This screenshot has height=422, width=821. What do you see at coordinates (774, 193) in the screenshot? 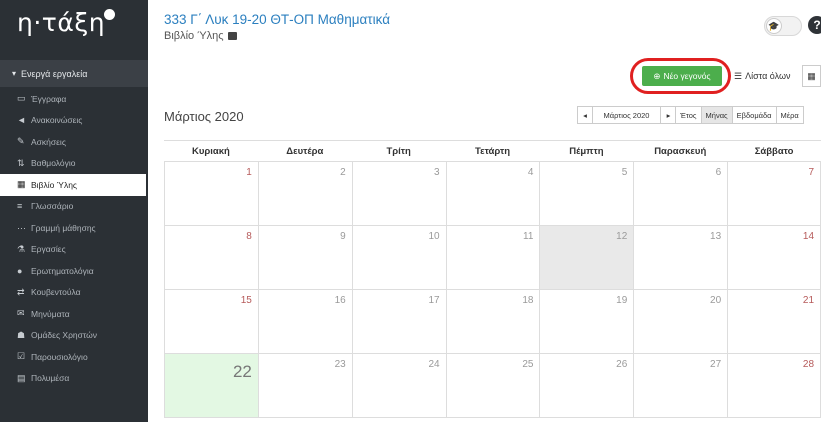
I see `day-cell: 7` at bounding box center [774, 193].